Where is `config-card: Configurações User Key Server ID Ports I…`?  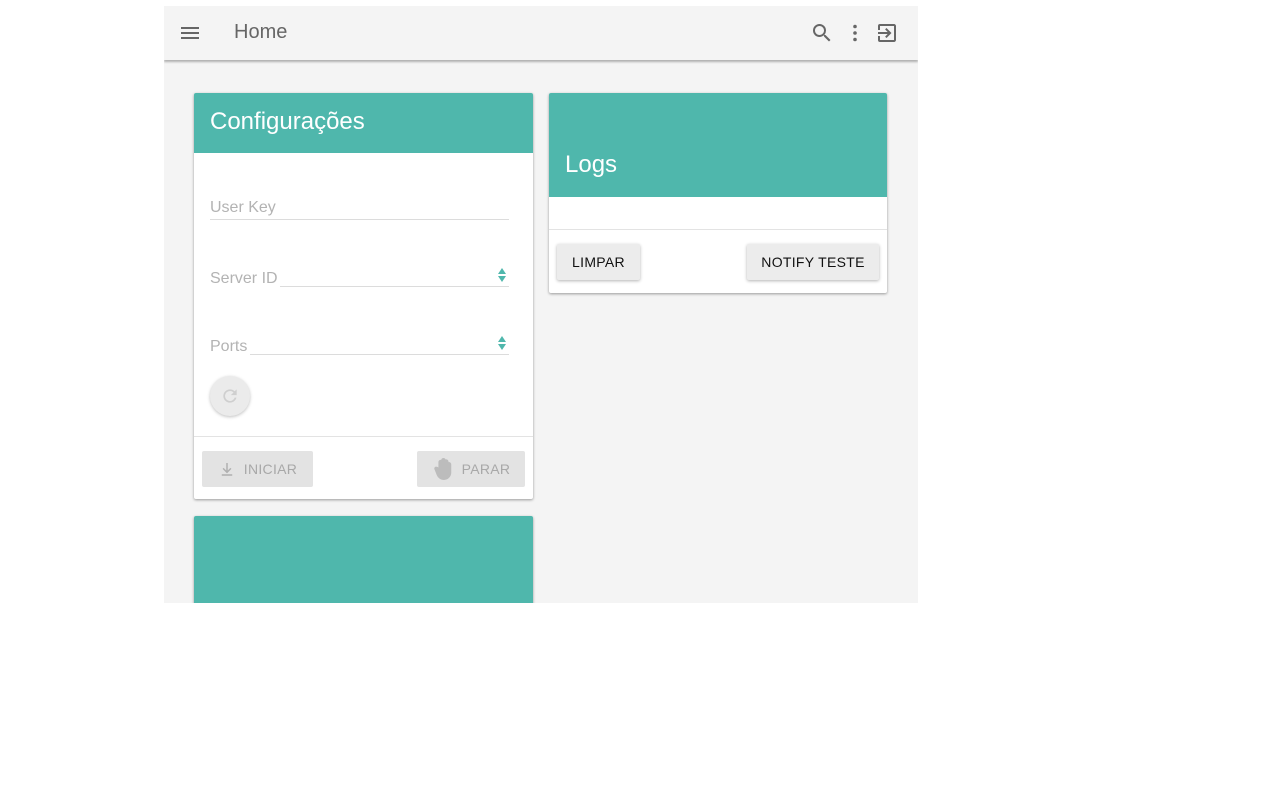 config-card: Configurações User Key Server ID Ports I… is located at coordinates (363, 296).